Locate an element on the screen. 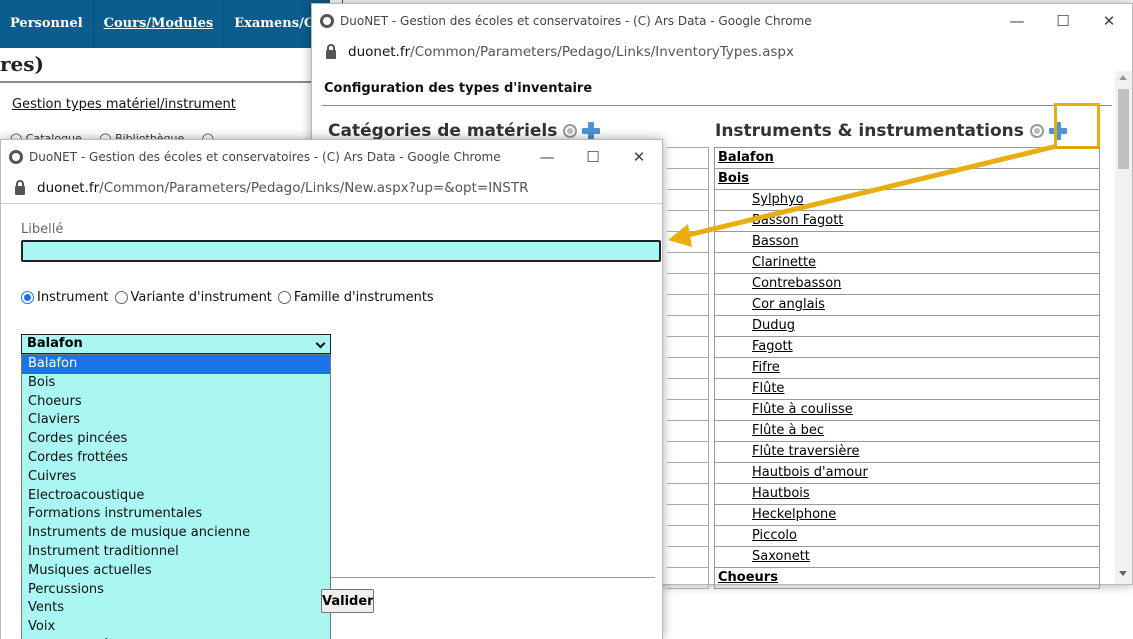 This screenshot has height=639, width=1133. instrument-link: Balafon is located at coordinates (746, 157).